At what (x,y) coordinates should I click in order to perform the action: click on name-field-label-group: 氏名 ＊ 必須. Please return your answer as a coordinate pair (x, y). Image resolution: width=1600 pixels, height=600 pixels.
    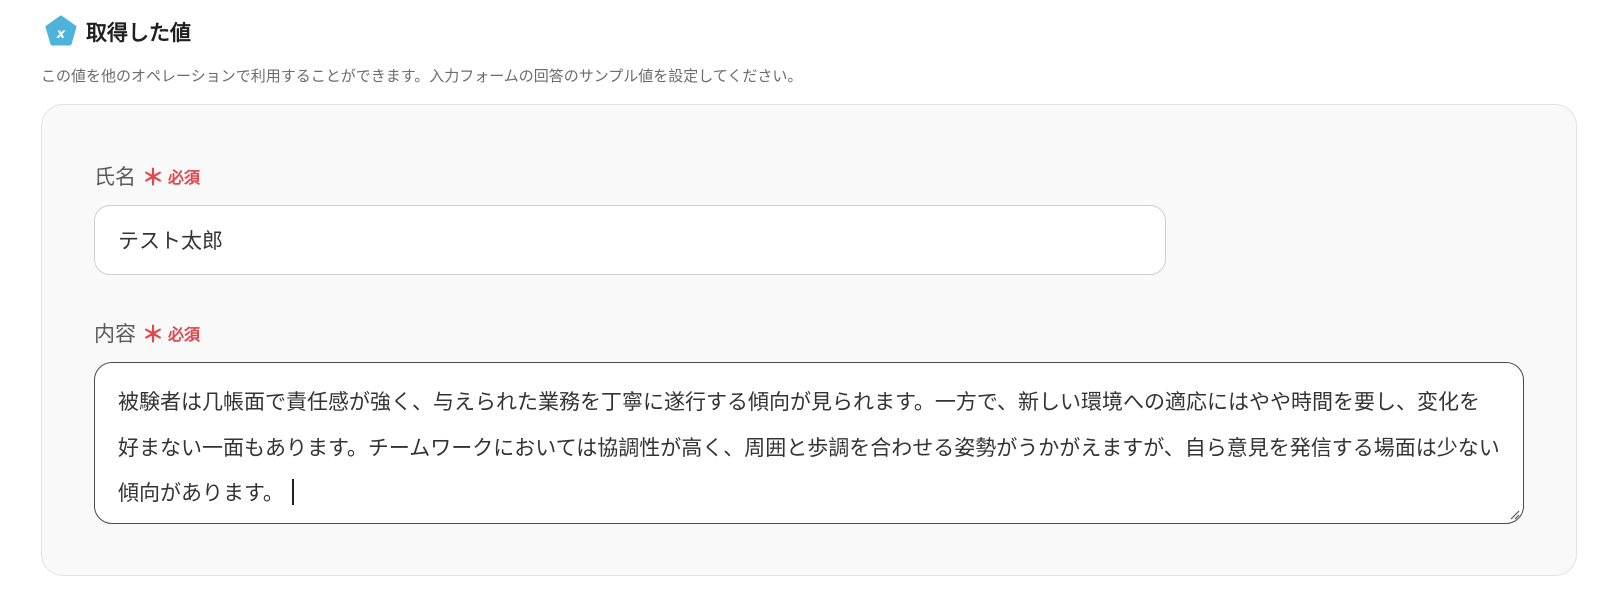
    Looking at the image, I should click on (147, 176).